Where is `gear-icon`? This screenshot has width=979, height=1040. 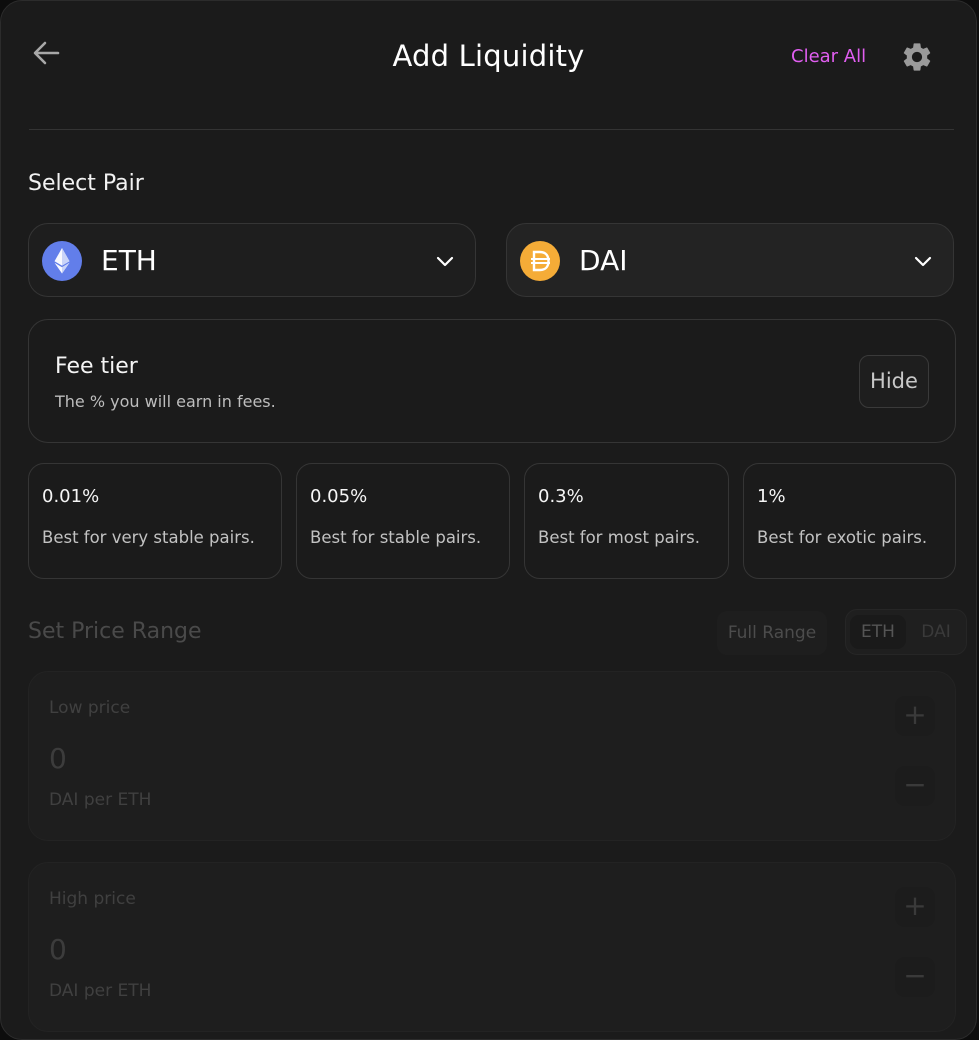
gear-icon is located at coordinates (917, 57).